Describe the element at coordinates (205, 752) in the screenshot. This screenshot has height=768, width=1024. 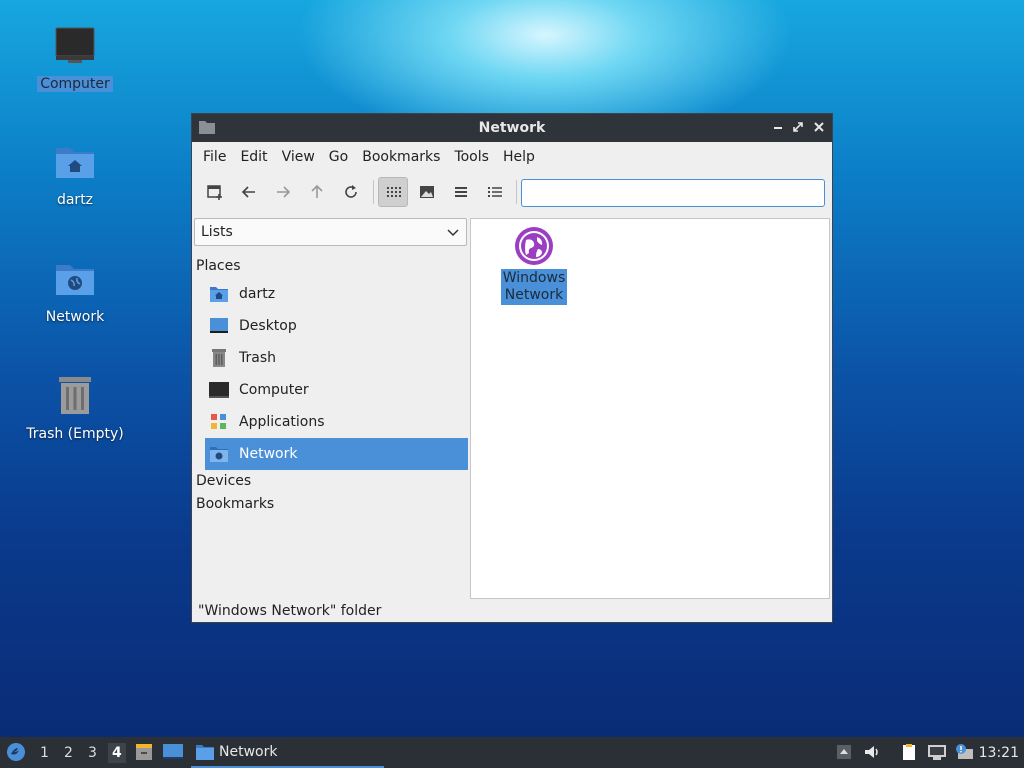
I see `folder-icon` at that location.